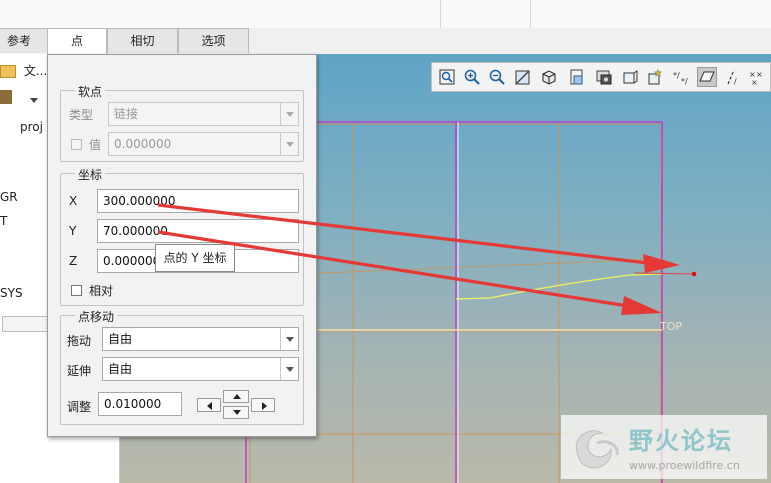  I want to click on value-label: 值, so click(95, 145).